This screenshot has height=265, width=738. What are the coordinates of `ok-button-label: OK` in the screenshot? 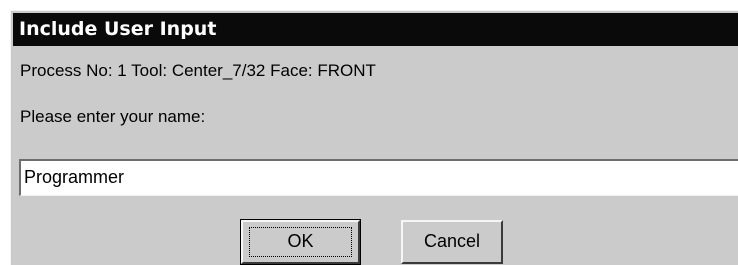 It's located at (300, 241).